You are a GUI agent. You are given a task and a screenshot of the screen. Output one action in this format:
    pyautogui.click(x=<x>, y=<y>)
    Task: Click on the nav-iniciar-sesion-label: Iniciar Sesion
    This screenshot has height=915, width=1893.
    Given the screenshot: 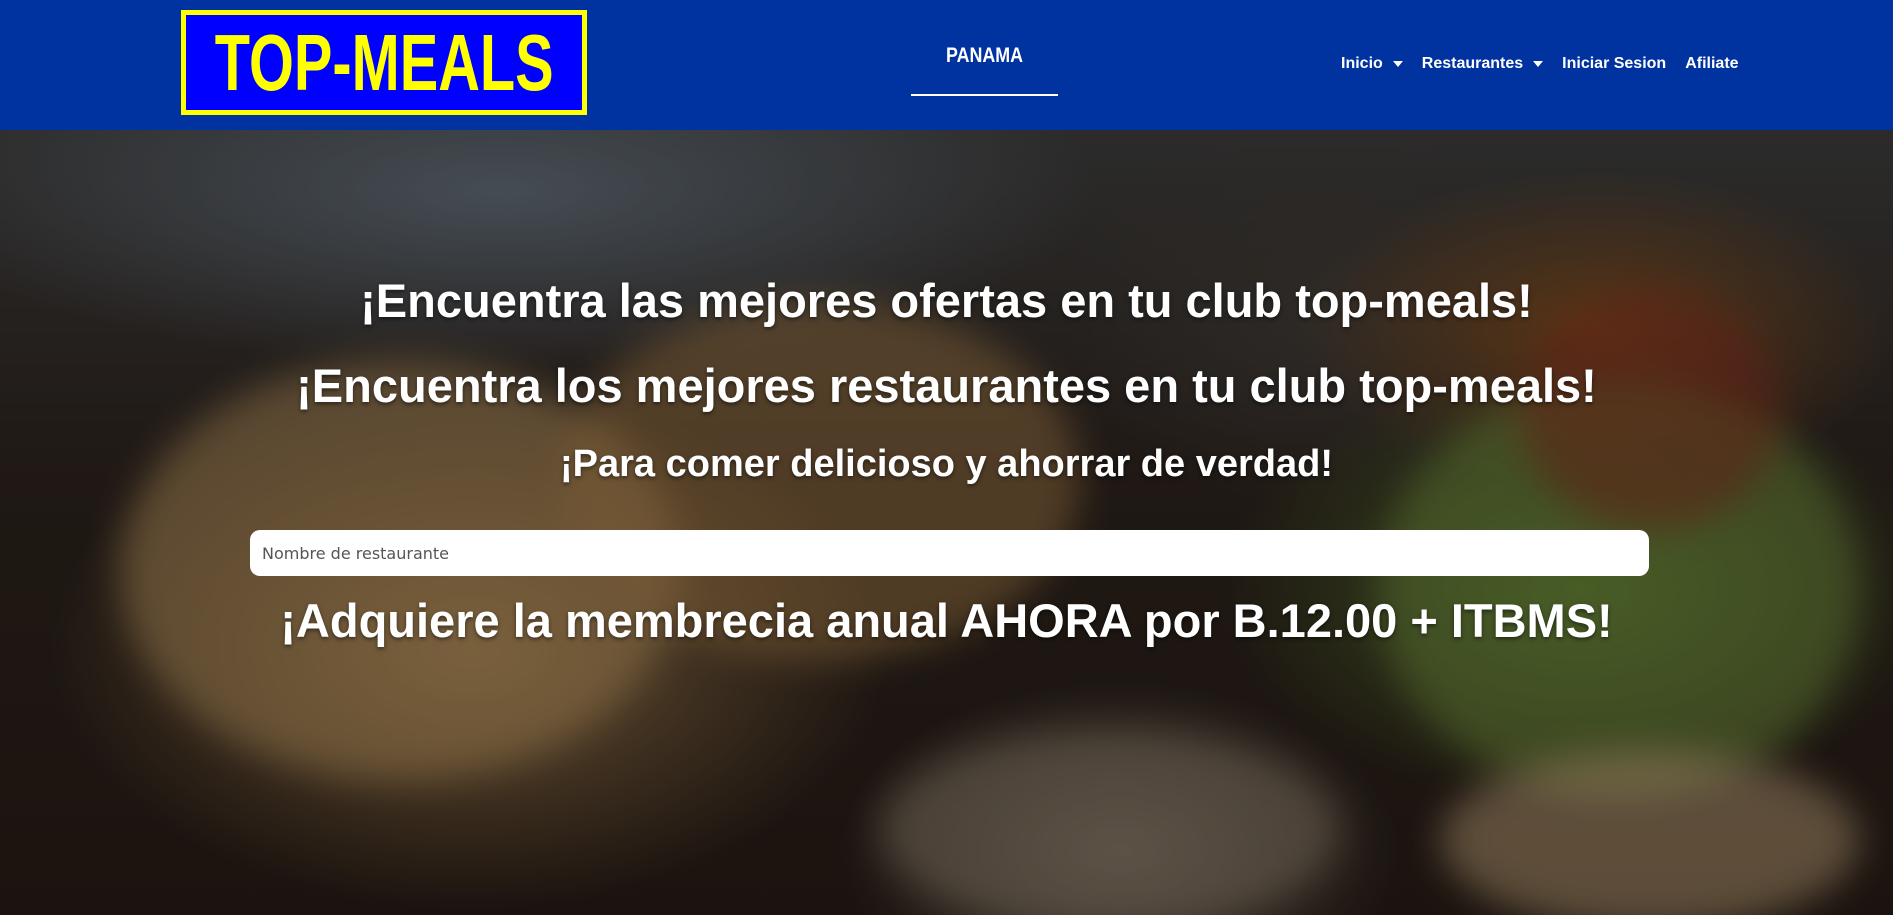 What is the action you would take?
    pyautogui.click(x=1614, y=63)
    